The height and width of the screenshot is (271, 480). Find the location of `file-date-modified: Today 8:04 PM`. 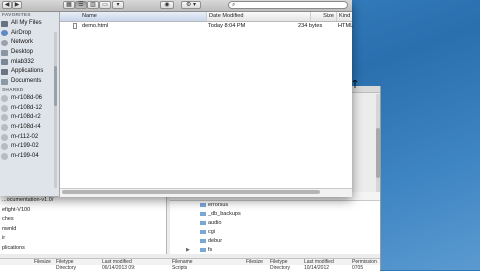

file-date-modified: Today 8:04 PM is located at coordinates (227, 26).